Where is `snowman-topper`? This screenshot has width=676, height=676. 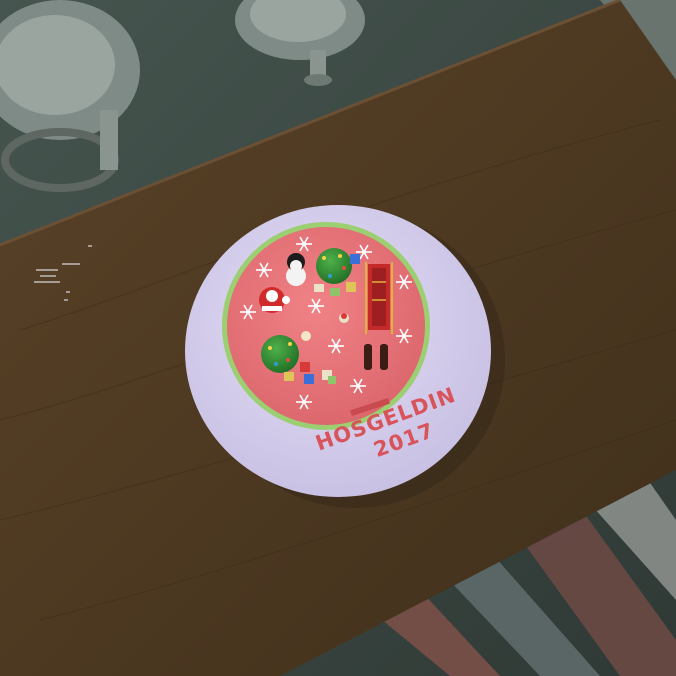 snowman-topper is located at coordinates (296, 269).